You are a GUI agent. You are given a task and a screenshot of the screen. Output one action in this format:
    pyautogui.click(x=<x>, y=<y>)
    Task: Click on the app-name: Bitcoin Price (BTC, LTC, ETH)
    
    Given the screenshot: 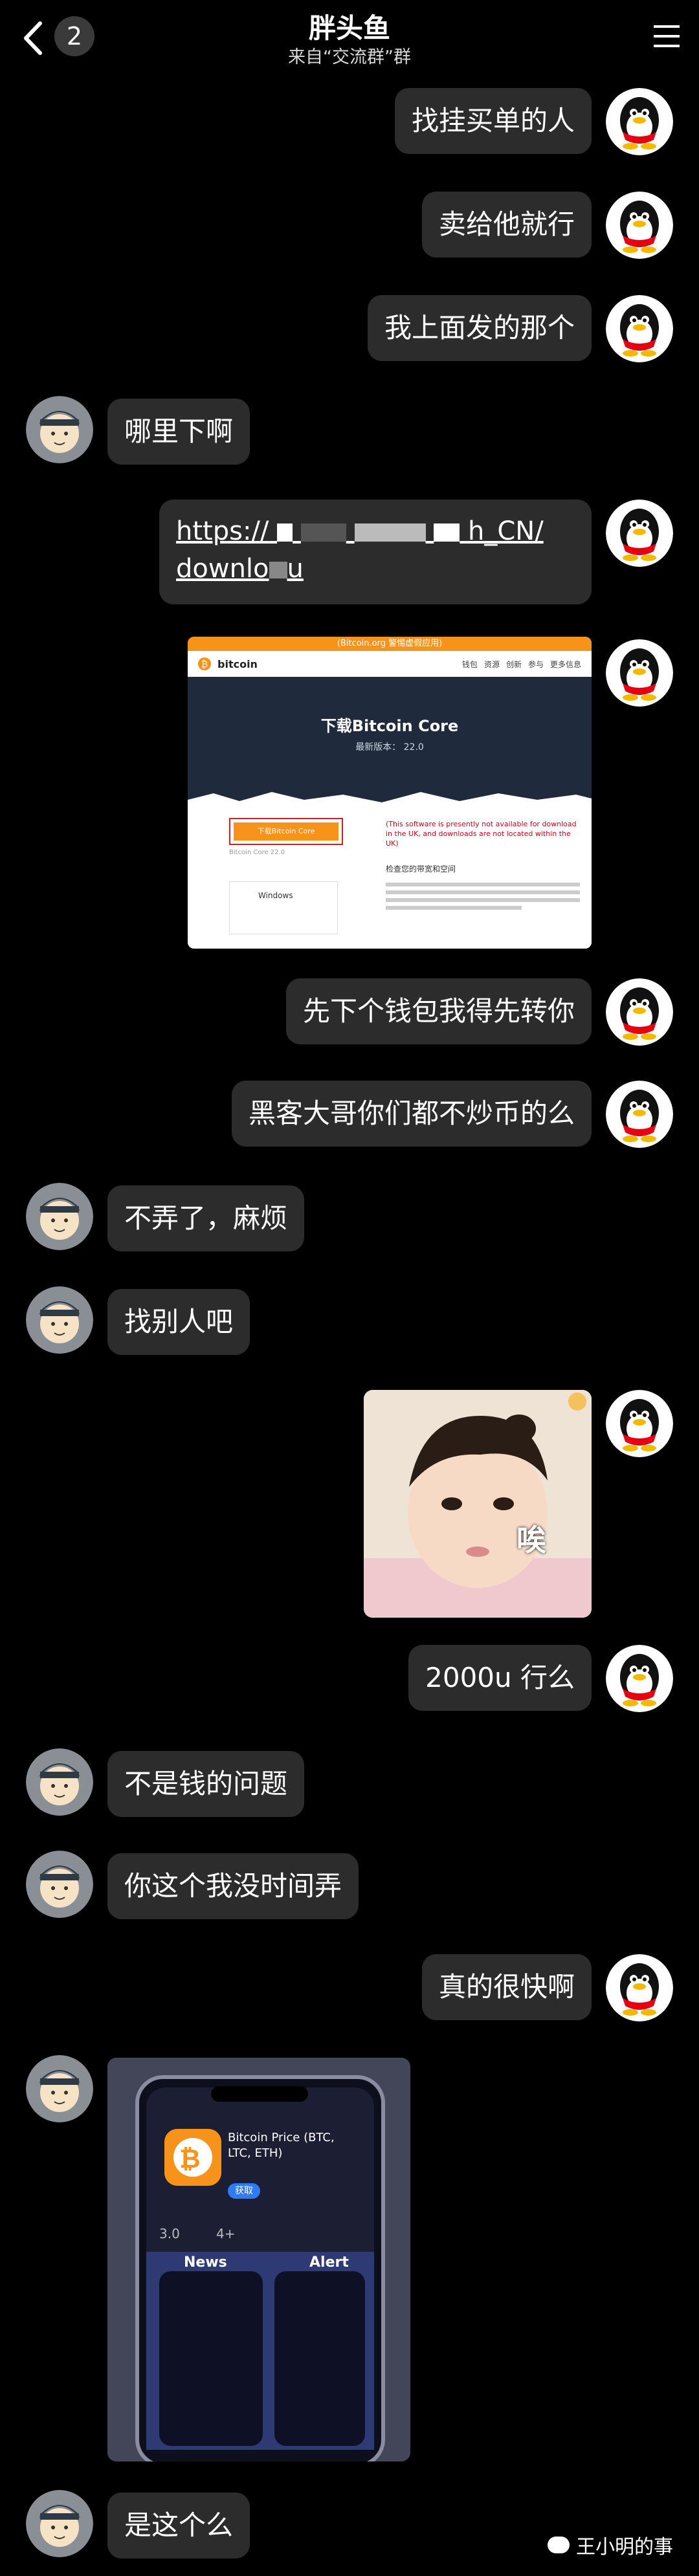 What is the action you would take?
    pyautogui.click(x=281, y=2146)
    